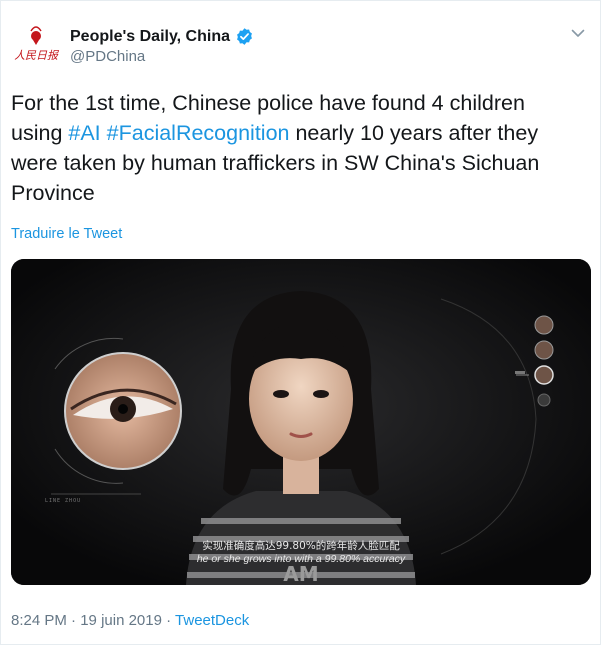 The image size is (601, 645). Describe the element at coordinates (107, 56) in the screenshot. I see `author-handle: @PDChina` at that location.